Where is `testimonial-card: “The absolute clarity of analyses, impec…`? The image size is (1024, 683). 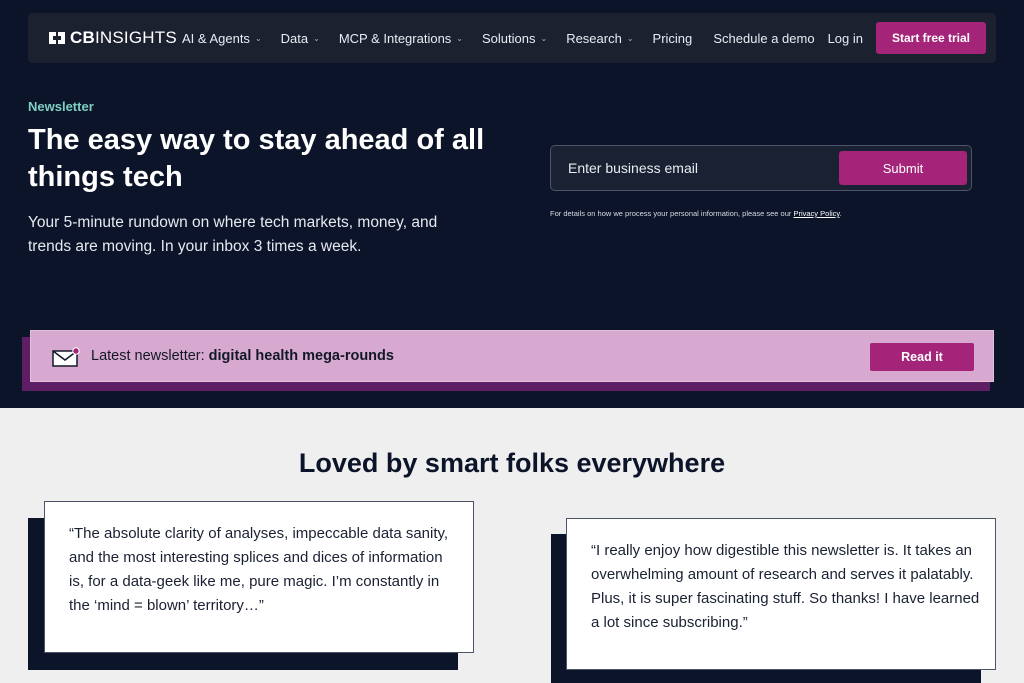
testimonial-card: “The absolute clarity of analyses, impec… is located at coordinates (259, 577).